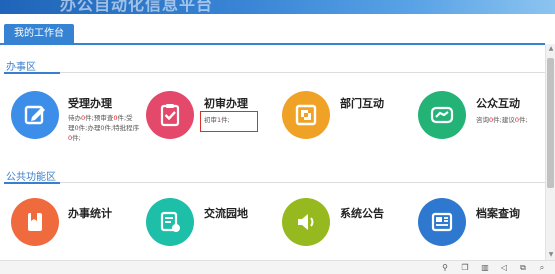 Image resolution: width=555 pixels, height=274 pixels. I want to click on sound-icon: ◁, so click(504, 268).